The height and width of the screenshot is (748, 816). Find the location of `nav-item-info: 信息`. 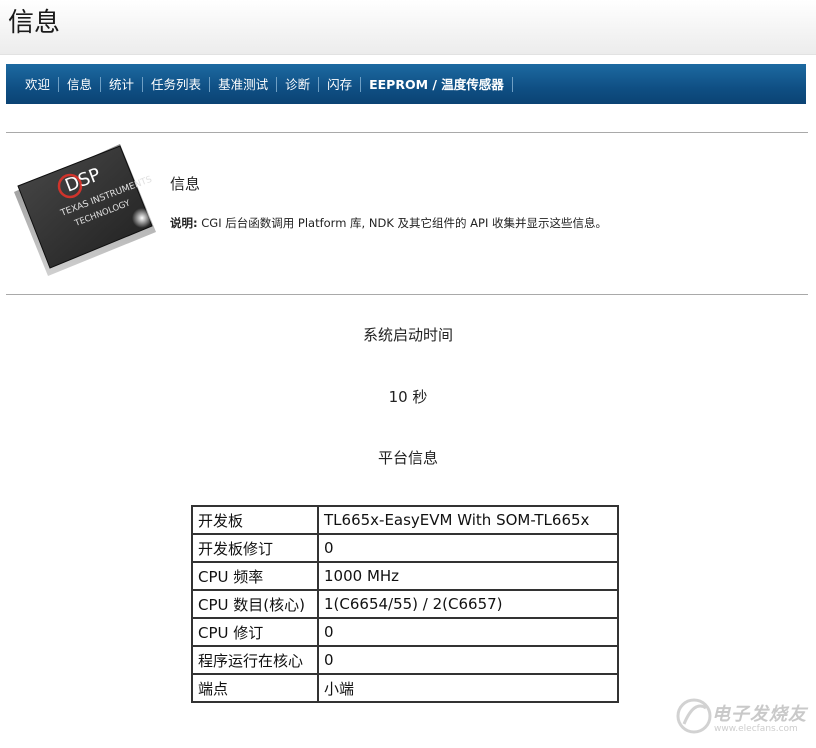

nav-item-info: 信息 is located at coordinates (80, 84).